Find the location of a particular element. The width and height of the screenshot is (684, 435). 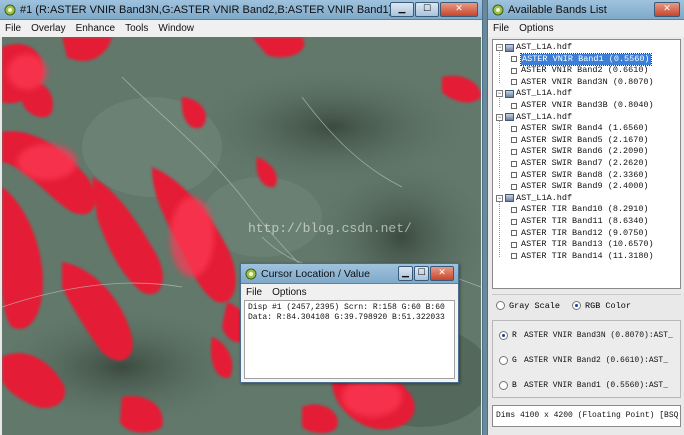

r-channel-radio is located at coordinates (503, 335).